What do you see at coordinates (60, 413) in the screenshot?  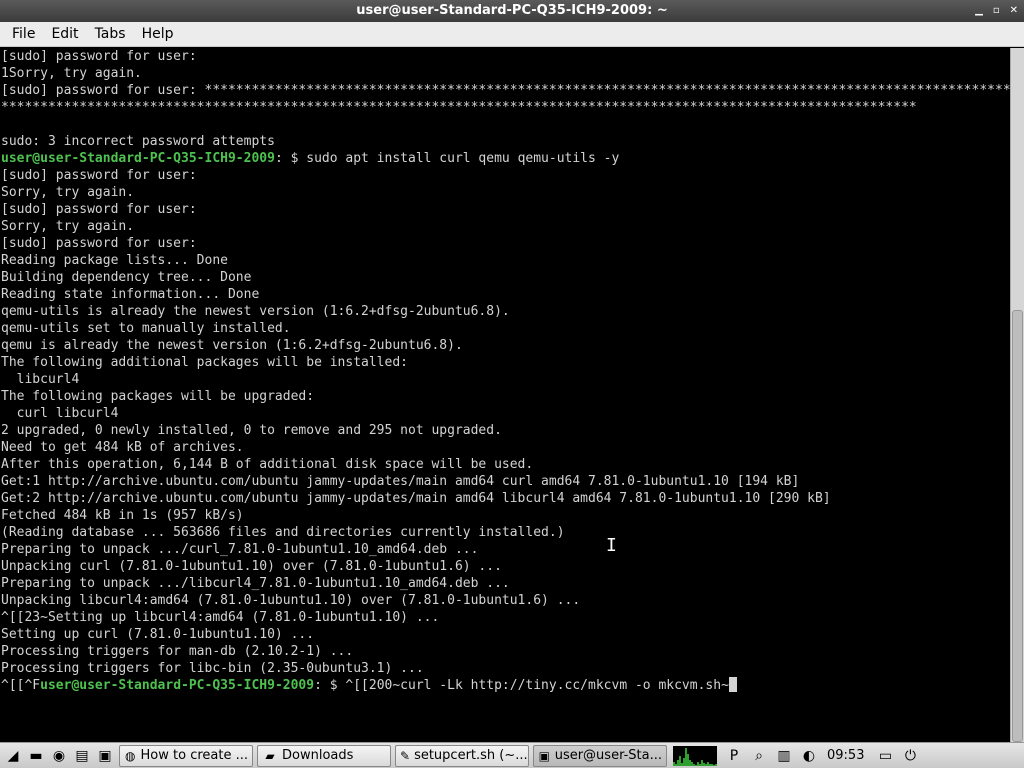 I see `terminal-line-text: curl libcurl4` at bounding box center [60, 413].